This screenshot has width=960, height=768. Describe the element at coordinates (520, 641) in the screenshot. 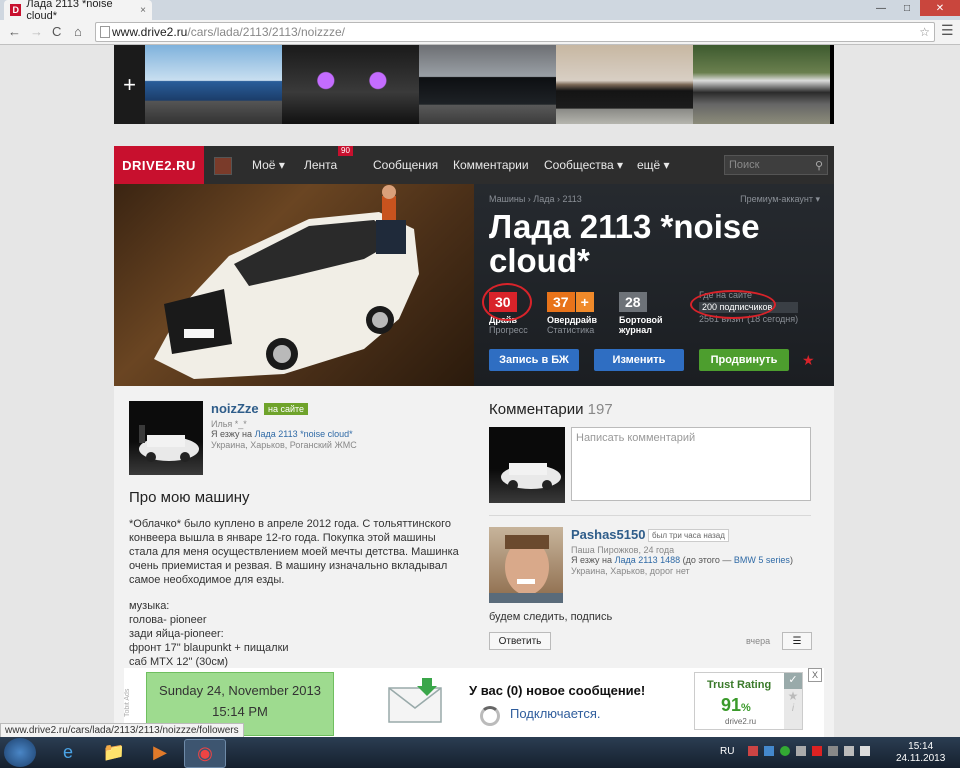

I see `reply-button: Ответить` at that location.